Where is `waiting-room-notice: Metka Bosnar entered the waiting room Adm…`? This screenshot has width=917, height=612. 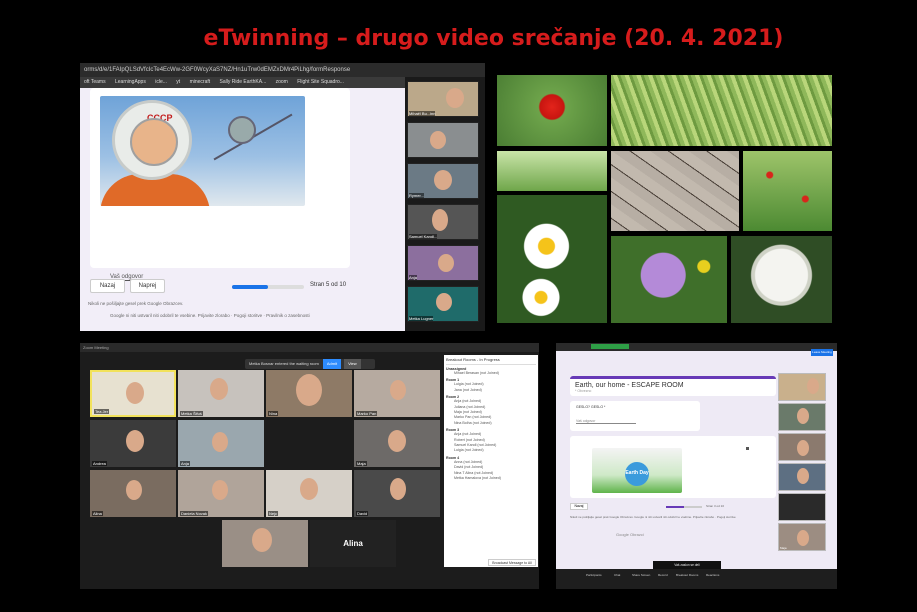 waiting-room-notice: Metka Bosnar entered the waiting room Adm… is located at coordinates (310, 364).